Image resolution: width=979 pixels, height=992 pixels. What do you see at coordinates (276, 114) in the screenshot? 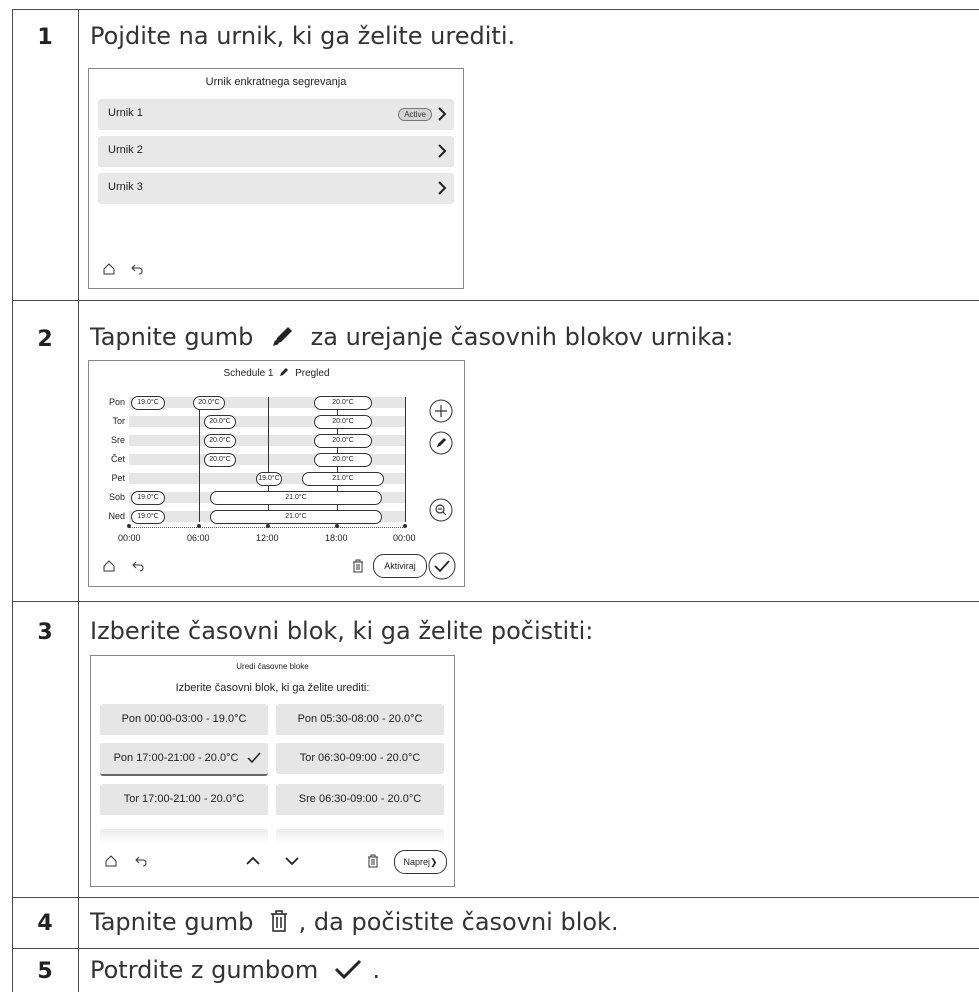
I see `list-item-urnik-1: Urnik 1 Active` at bounding box center [276, 114].